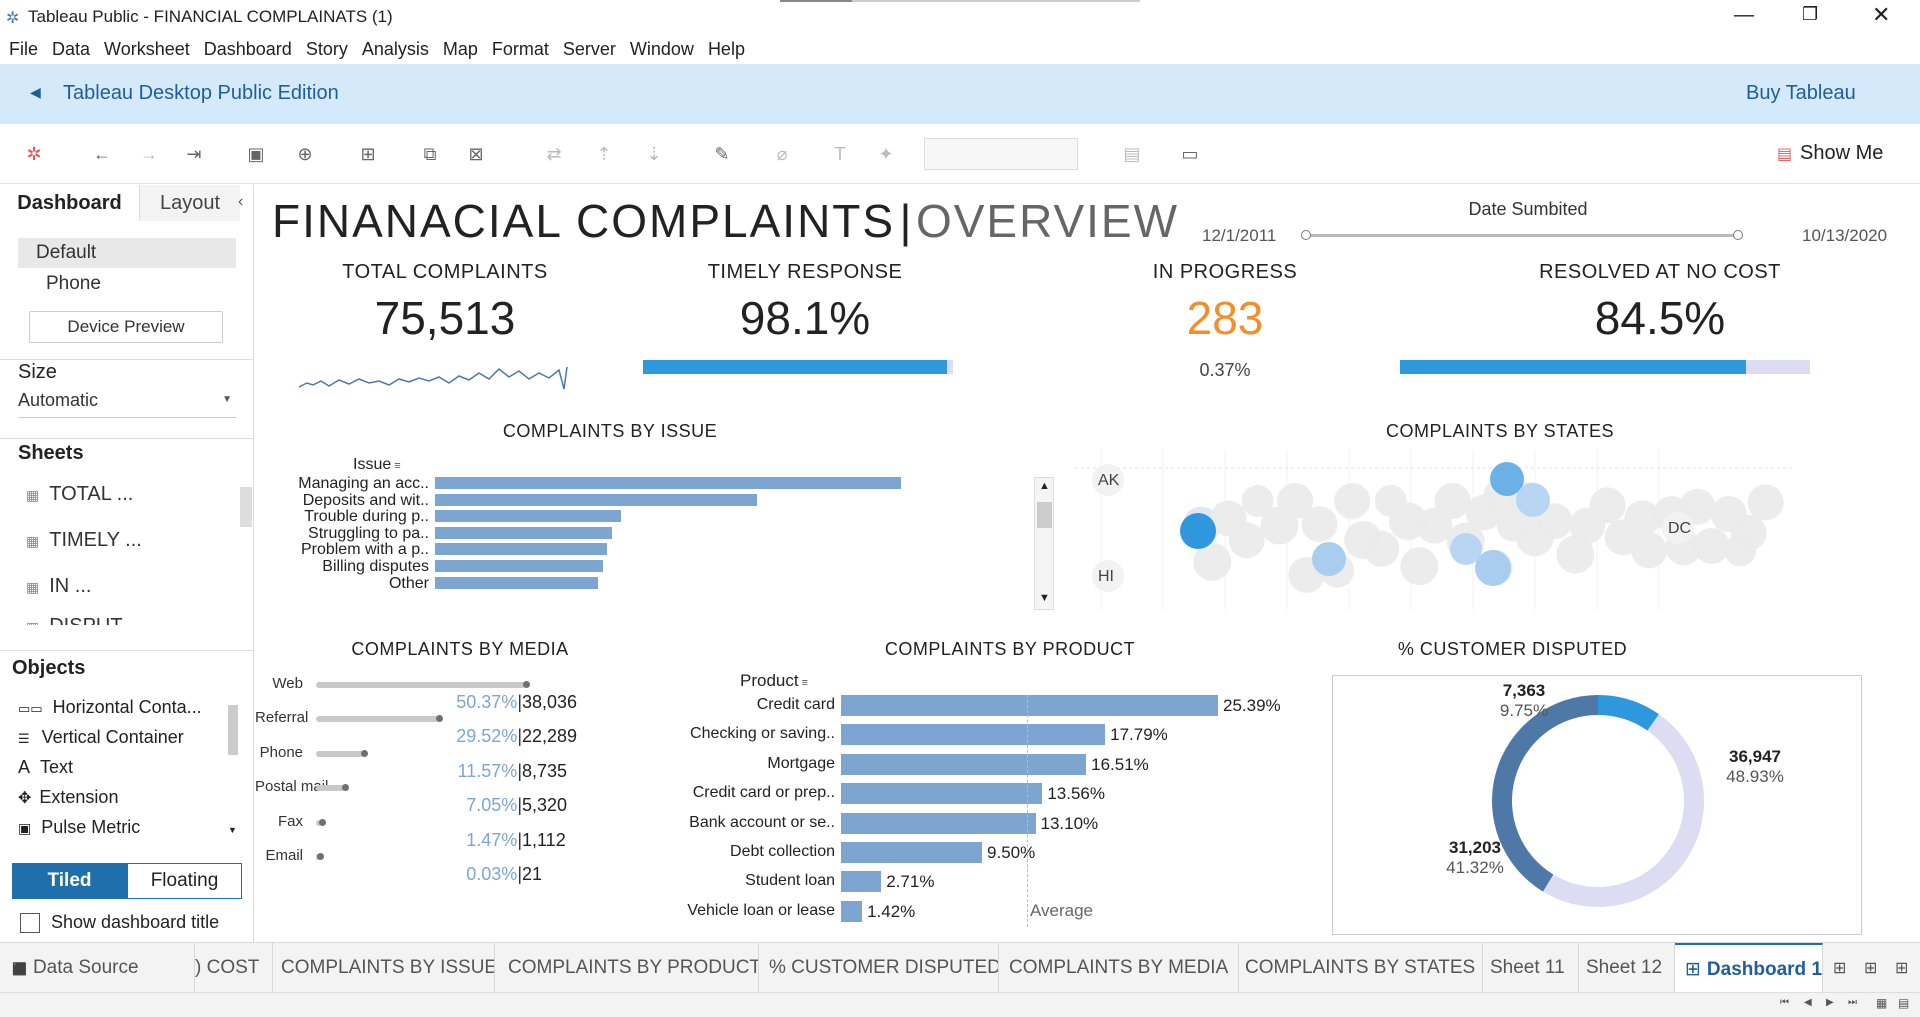 This screenshot has height=1017, width=1920. I want to click on device-preview-button: Device Preview, so click(126, 327).